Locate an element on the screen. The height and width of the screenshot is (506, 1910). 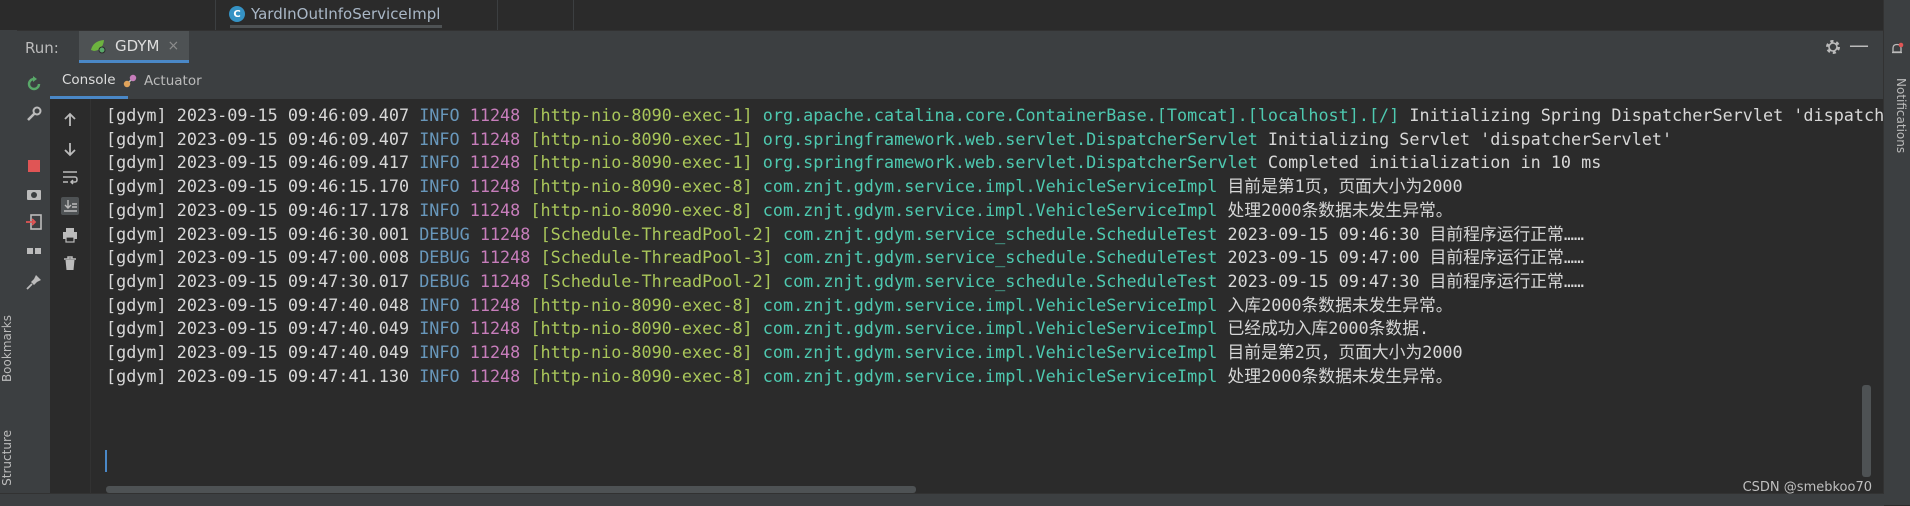
pin-icon is located at coordinates (34, 282).